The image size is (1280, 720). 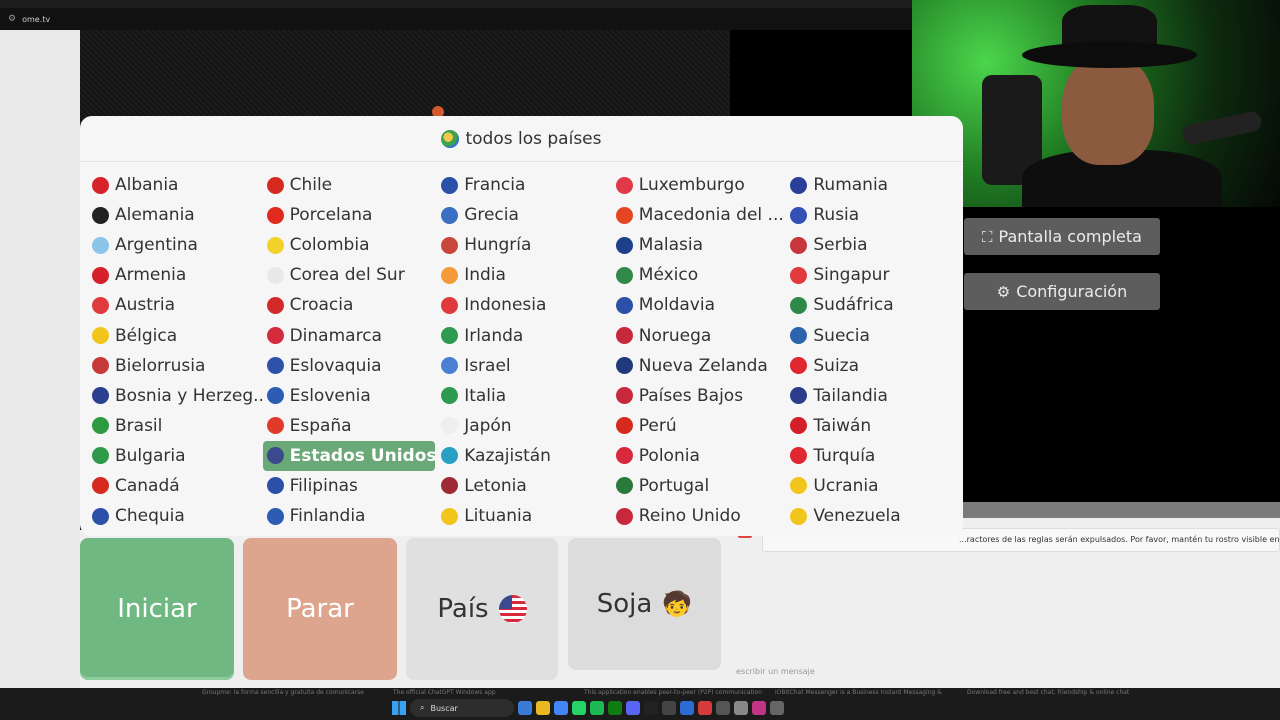 What do you see at coordinates (633, 708) in the screenshot?
I see `discord-icon` at bounding box center [633, 708].